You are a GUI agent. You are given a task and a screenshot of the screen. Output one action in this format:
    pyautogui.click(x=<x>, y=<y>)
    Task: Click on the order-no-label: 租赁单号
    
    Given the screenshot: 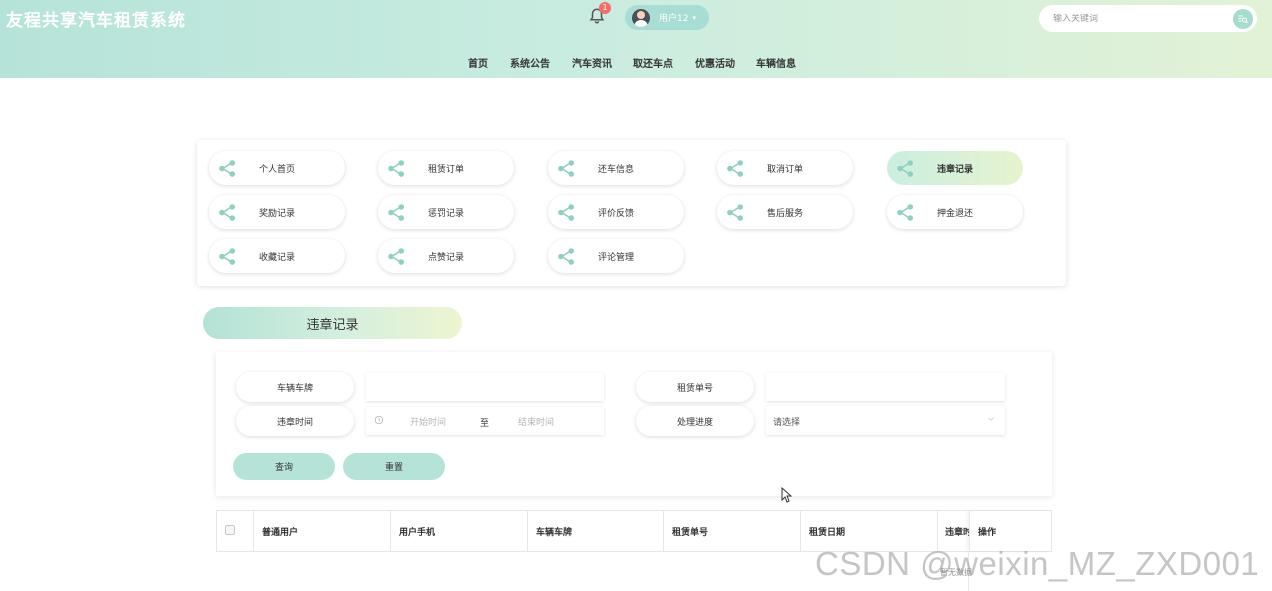 What is the action you would take?
    pyautogui.click(x=695, y=387)
    